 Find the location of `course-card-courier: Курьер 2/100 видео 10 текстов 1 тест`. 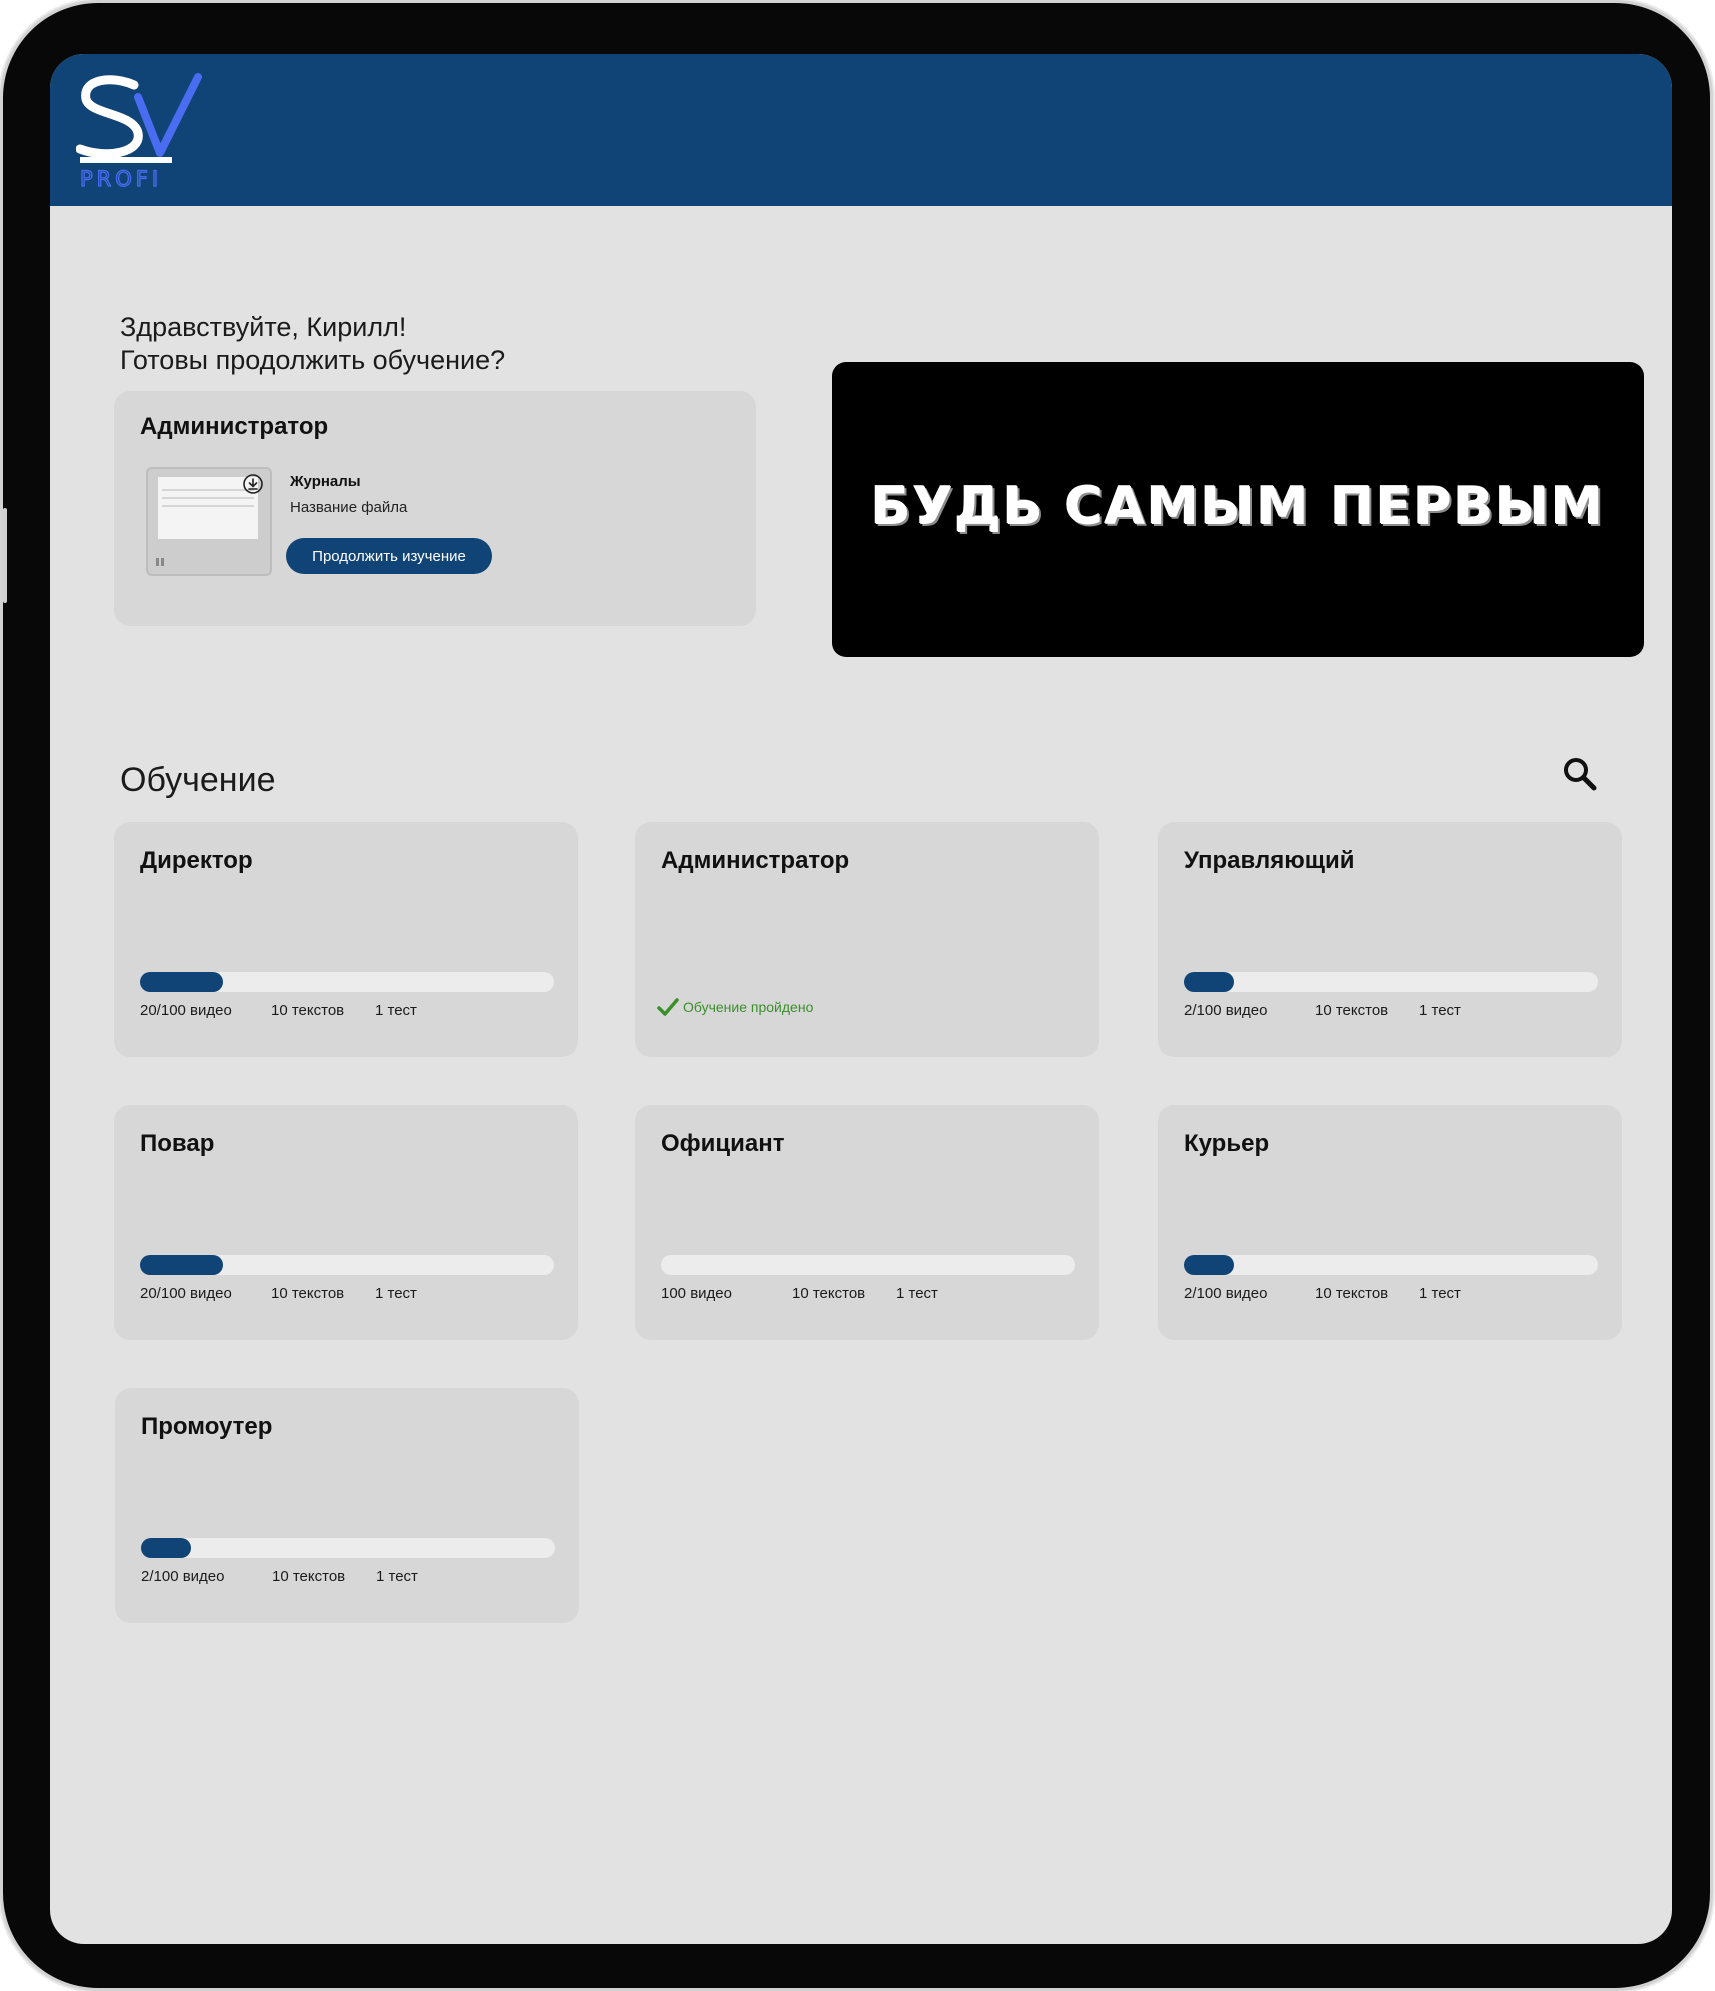

course-card-courier: Курьер 2/100 видео 10 текстов 1 тест is located at coordinates (1390, 1222).